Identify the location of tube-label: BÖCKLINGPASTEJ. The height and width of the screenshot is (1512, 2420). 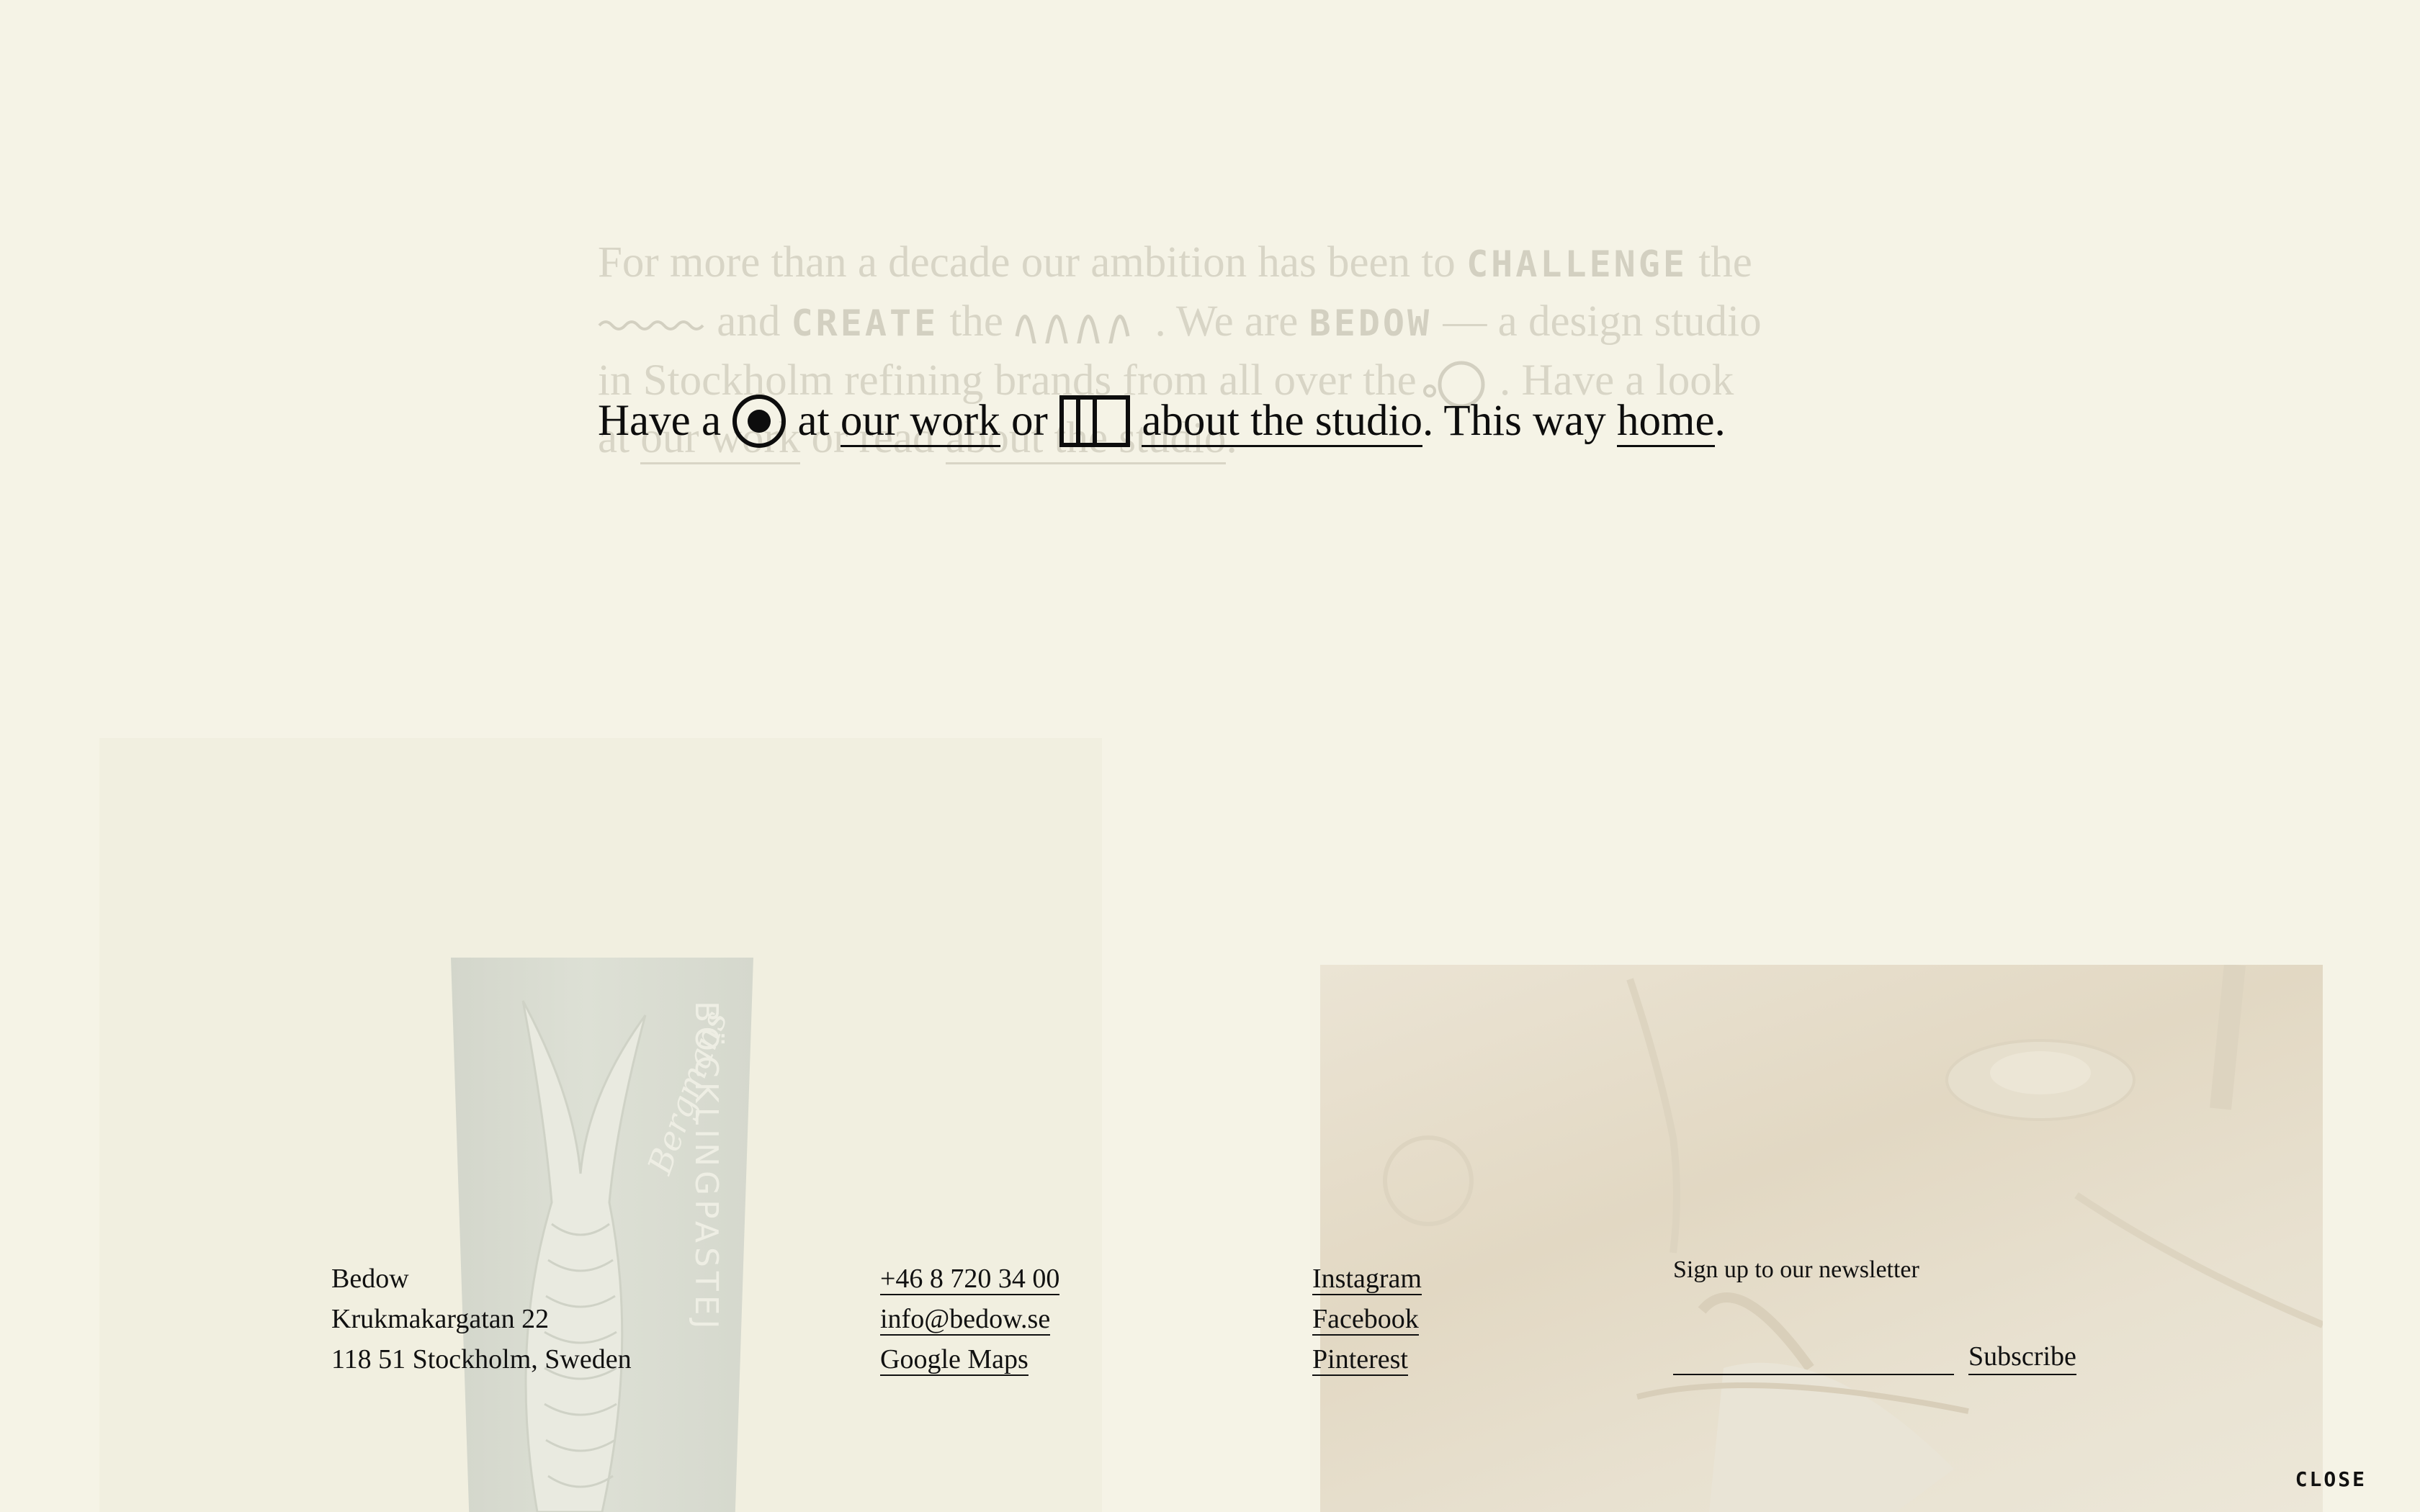
(706, 1167).